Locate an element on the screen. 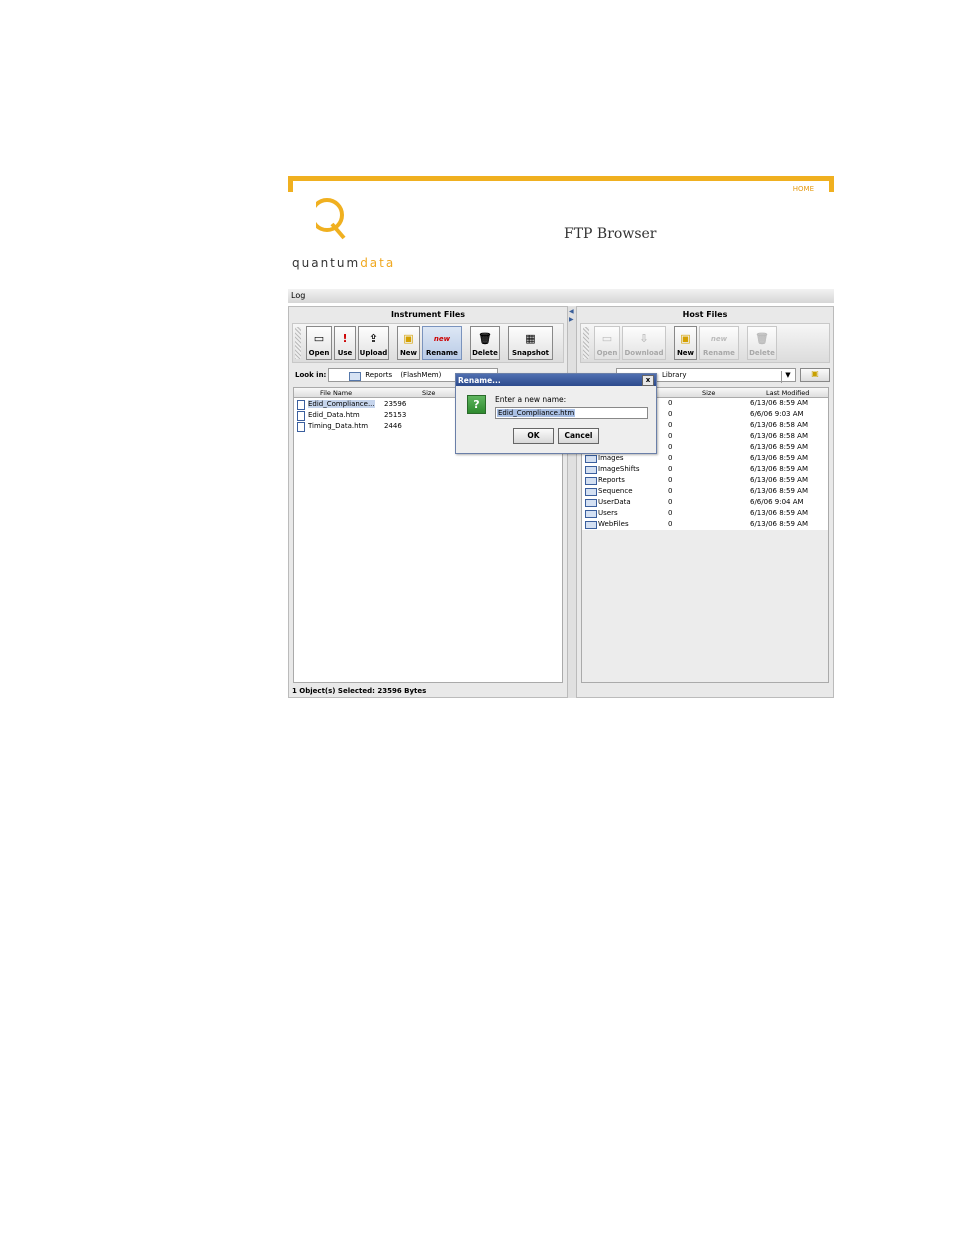 The height and width of the screenshot is (1235, 954). instrument-toolbar: ▭ Open ! Use ⇪ Upload ▣ New new Rename 🗑 is located at coordinates (428, 343).